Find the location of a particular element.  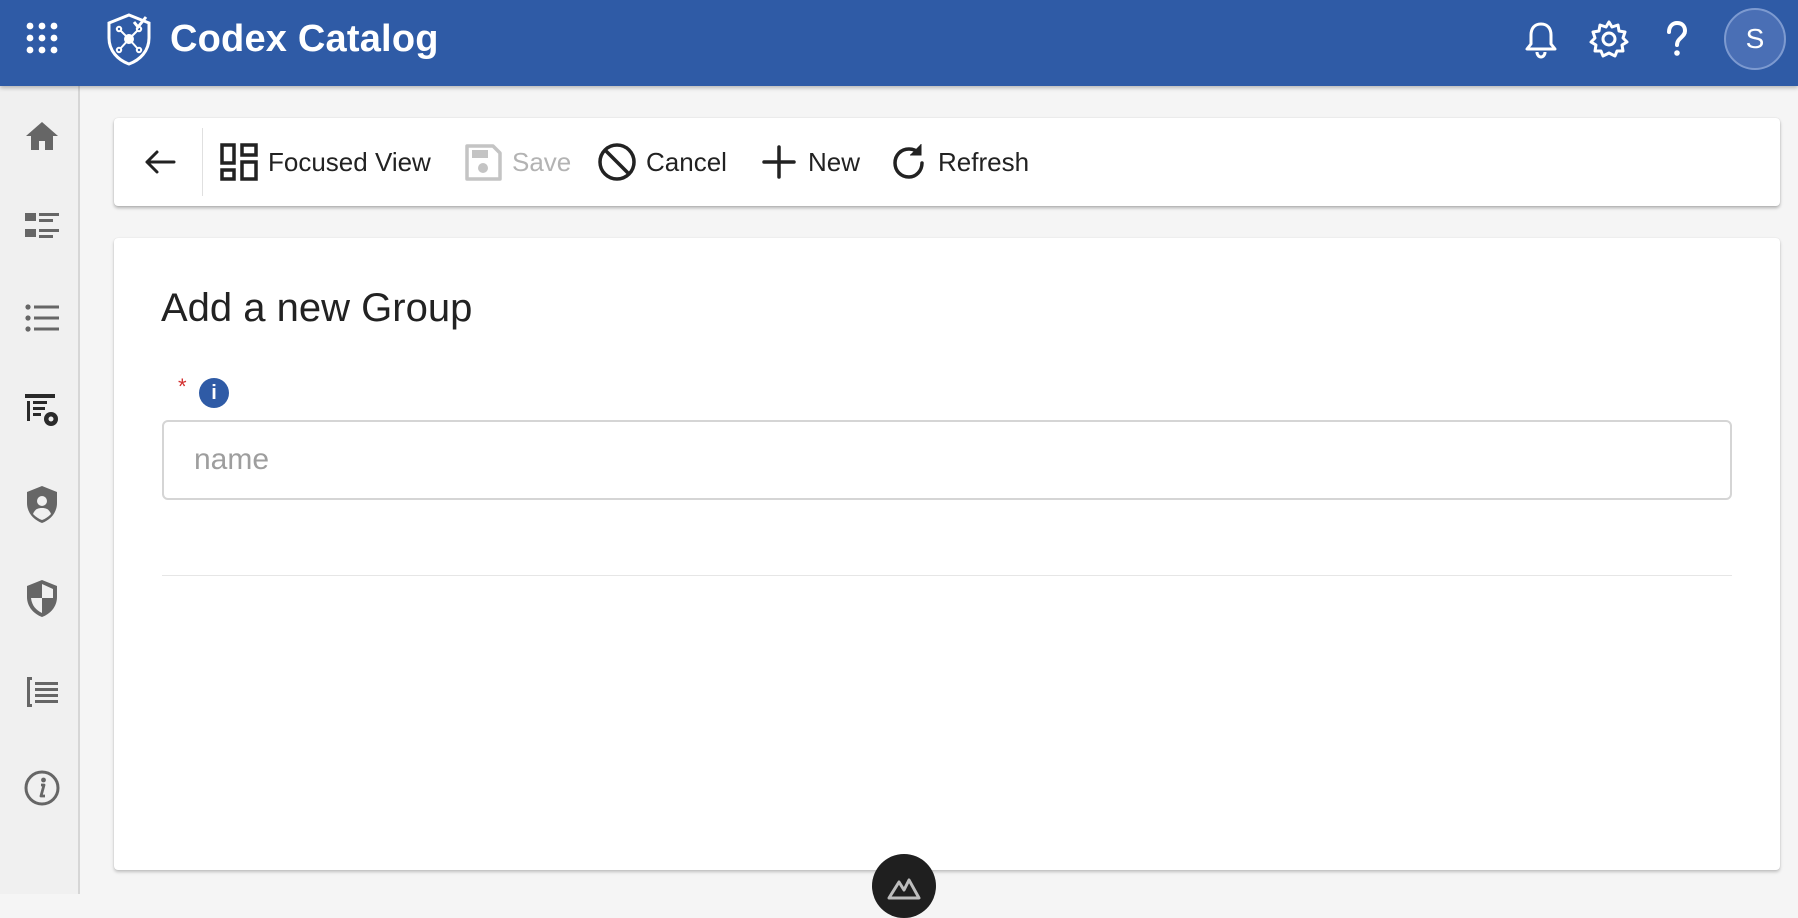

bell-icon is located at coordinates (1541, 39).